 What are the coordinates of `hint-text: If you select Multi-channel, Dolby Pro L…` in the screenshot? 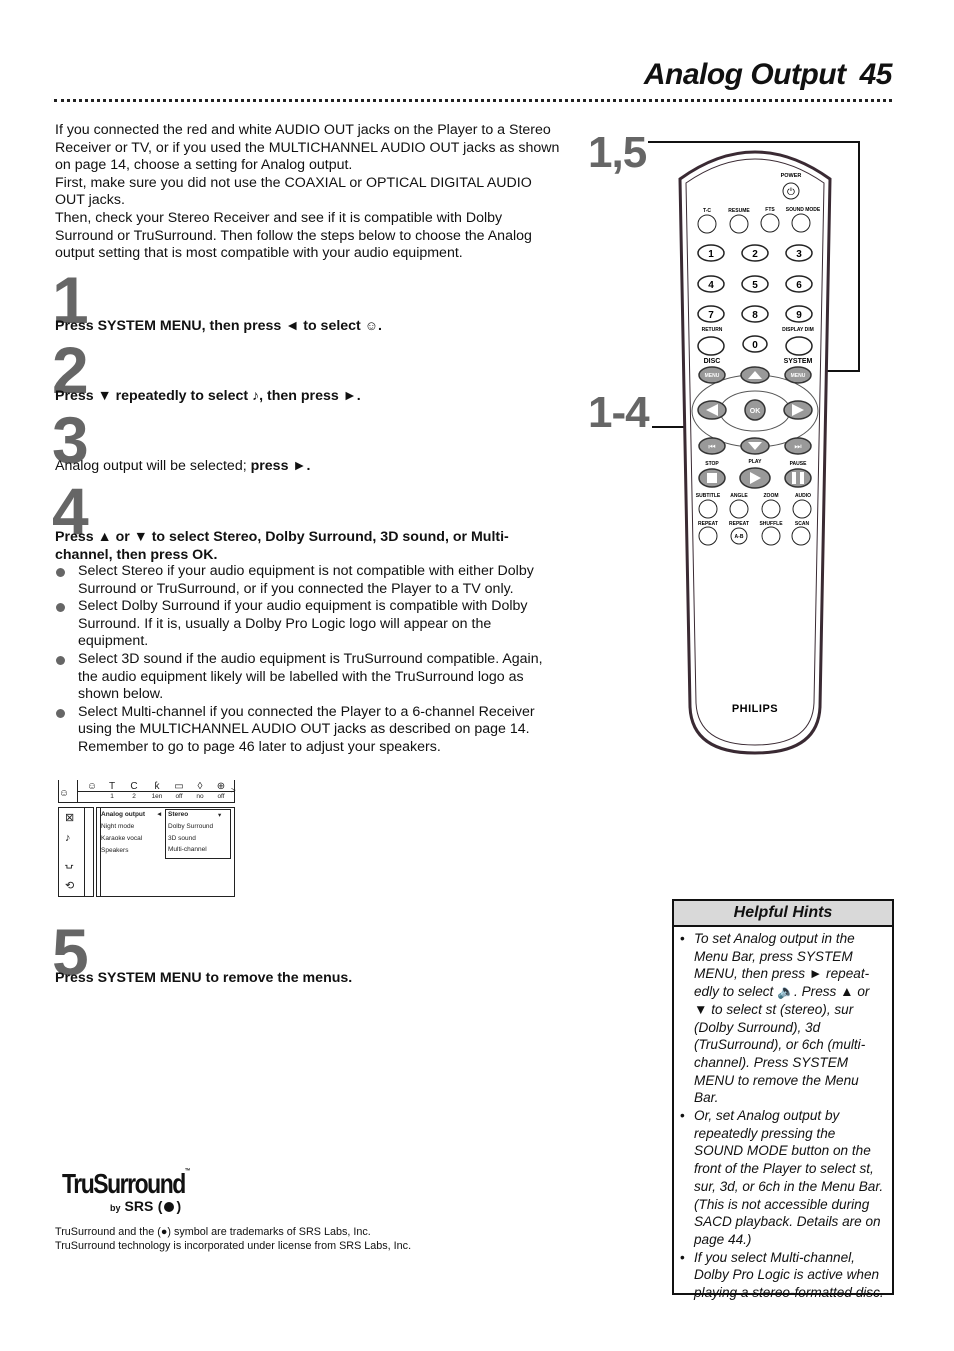 It's located at (789, 1275).